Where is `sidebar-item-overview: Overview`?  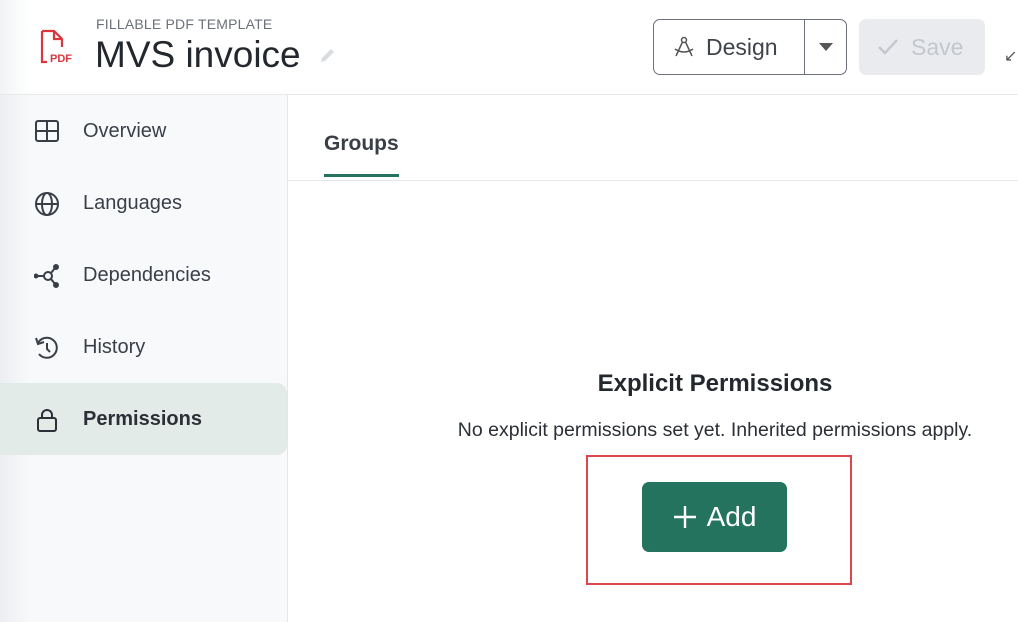
sidebar-item-overview: Overview is located at coordinates (143, 131).